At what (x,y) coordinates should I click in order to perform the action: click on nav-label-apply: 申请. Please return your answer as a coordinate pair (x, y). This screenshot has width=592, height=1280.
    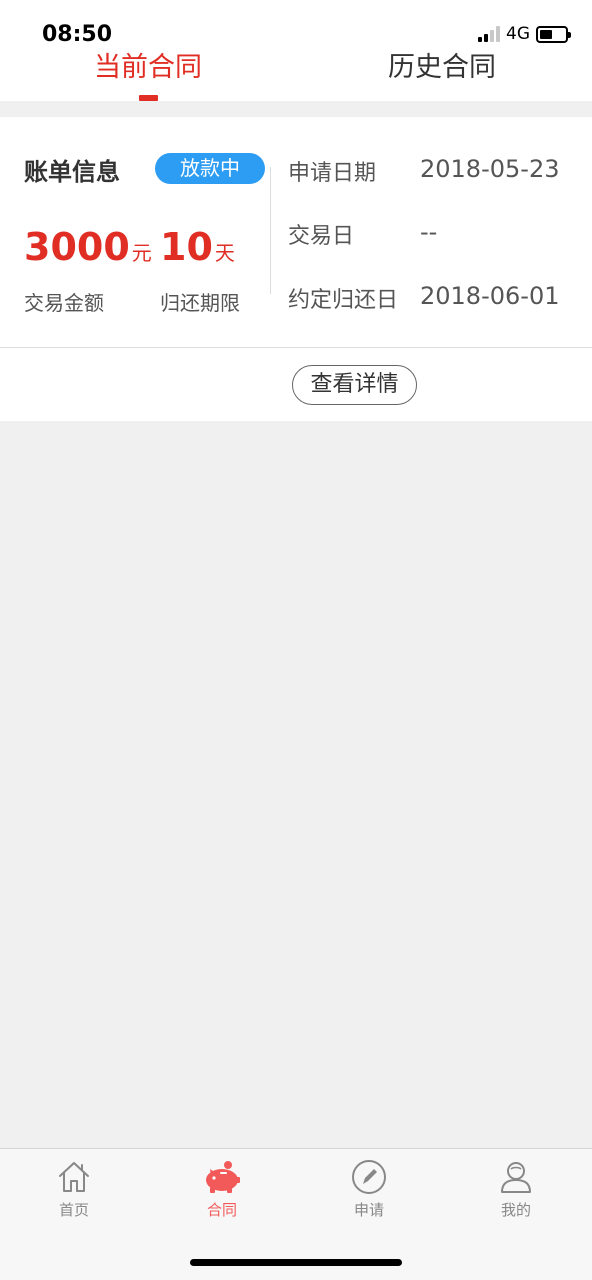
    Looking at the image, I should click on (368, 1210).